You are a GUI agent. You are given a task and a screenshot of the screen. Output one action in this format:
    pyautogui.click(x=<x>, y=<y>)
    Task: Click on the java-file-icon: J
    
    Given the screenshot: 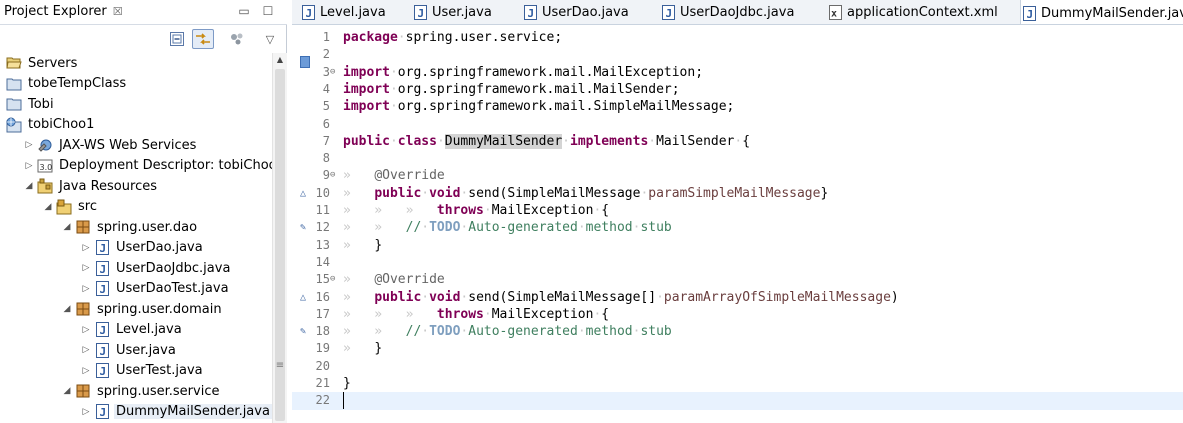 What is the action you would take?
    pyautogui.click(x=102, y=412)
    